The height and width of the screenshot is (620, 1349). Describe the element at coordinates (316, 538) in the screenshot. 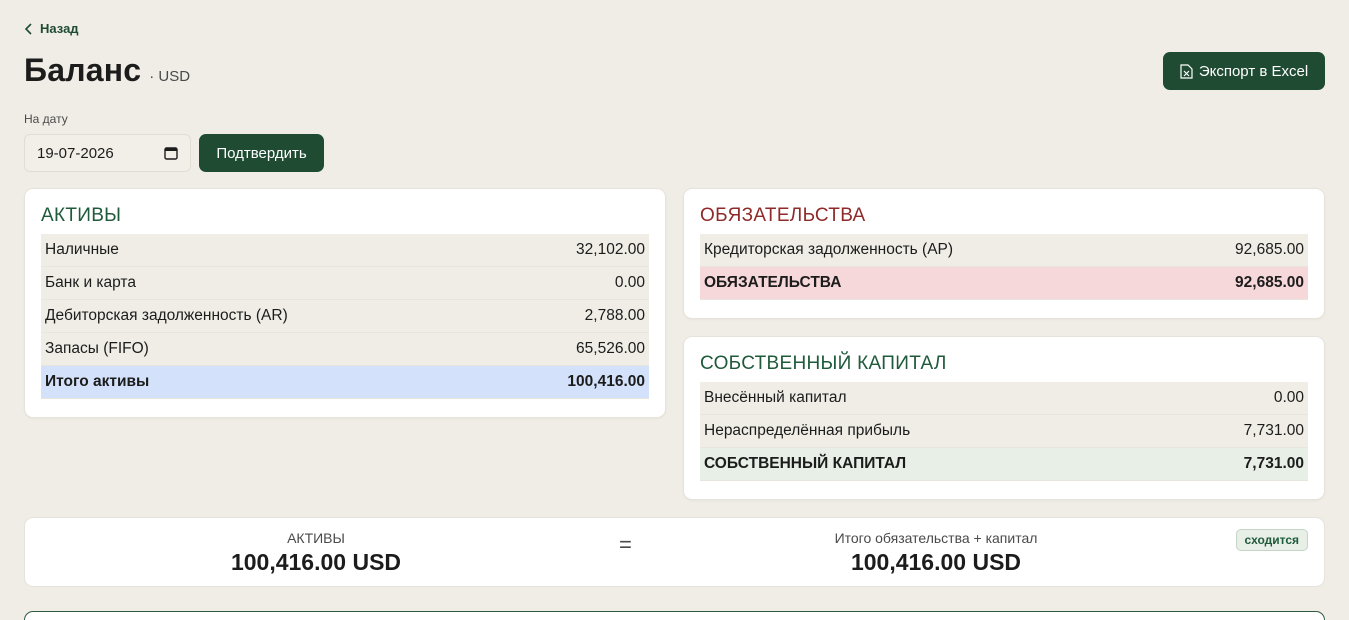

I see `summary-assets-label: АКТИВЫ` at that location.